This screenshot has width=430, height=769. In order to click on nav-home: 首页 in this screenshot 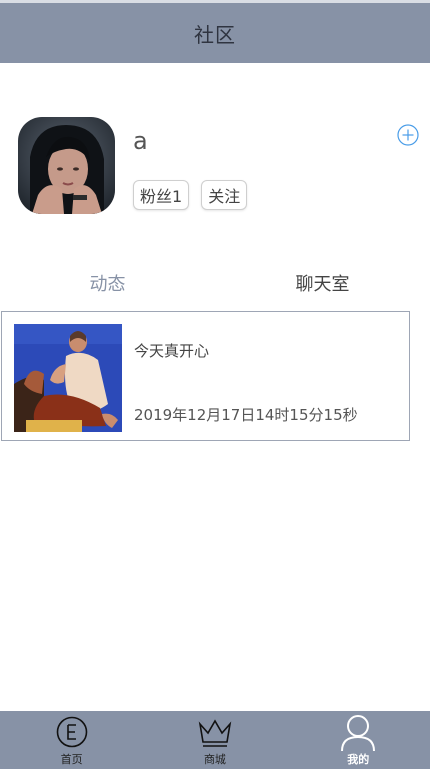, I will do `click(71, 740)`.